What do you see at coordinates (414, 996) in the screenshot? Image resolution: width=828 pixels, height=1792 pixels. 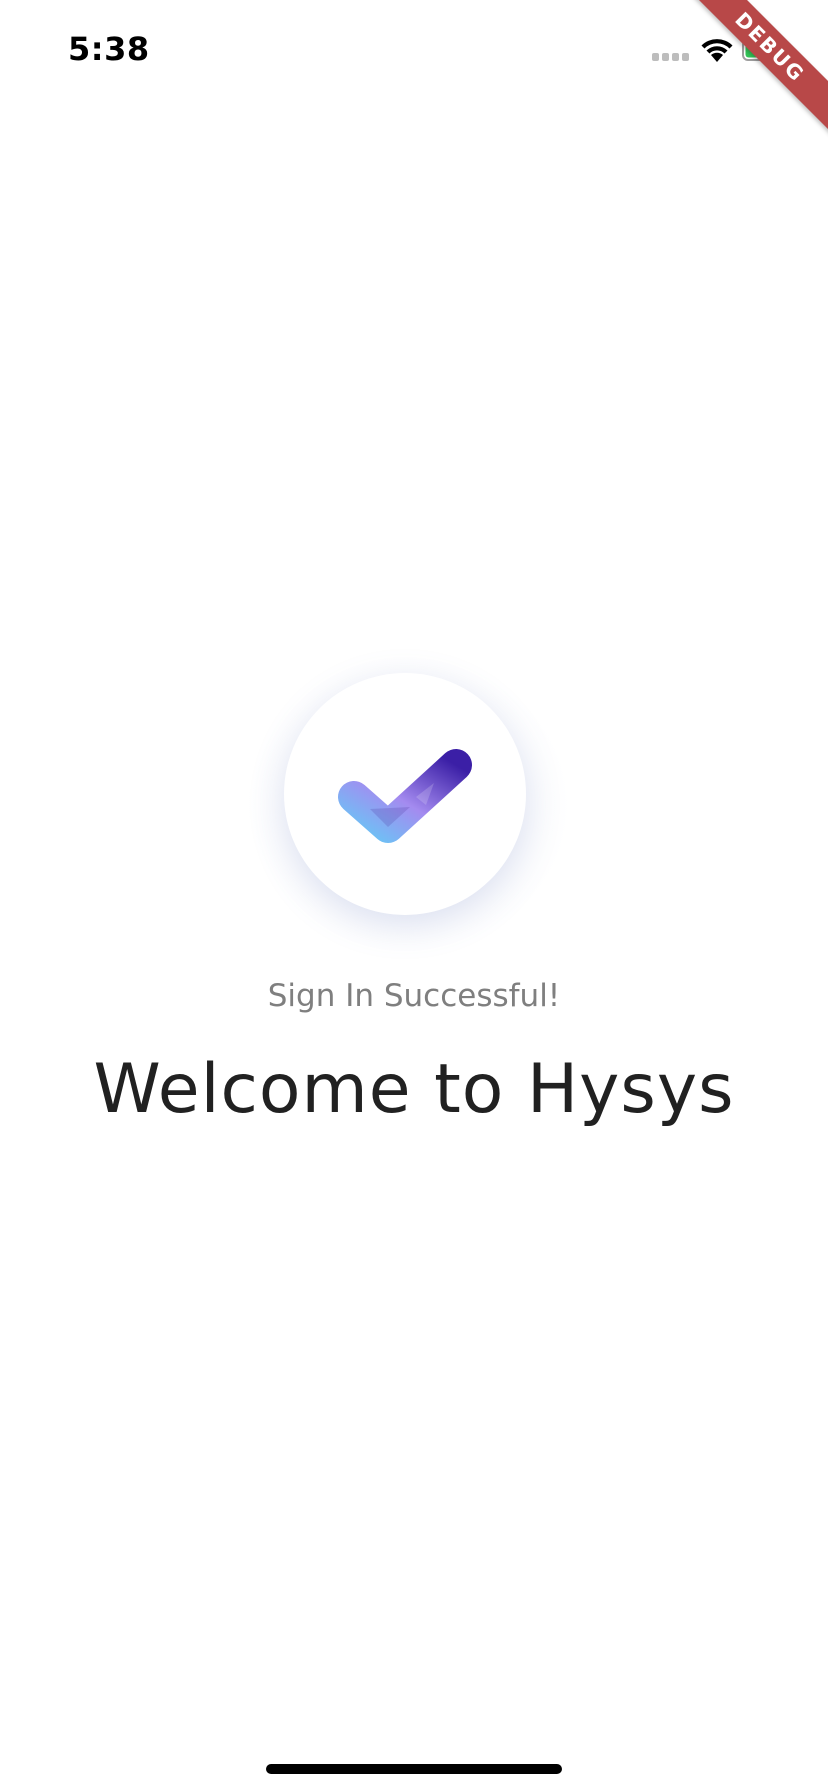 I see `sign-in-success-message: Sign In Successful!` at bounding box center [414, 996].